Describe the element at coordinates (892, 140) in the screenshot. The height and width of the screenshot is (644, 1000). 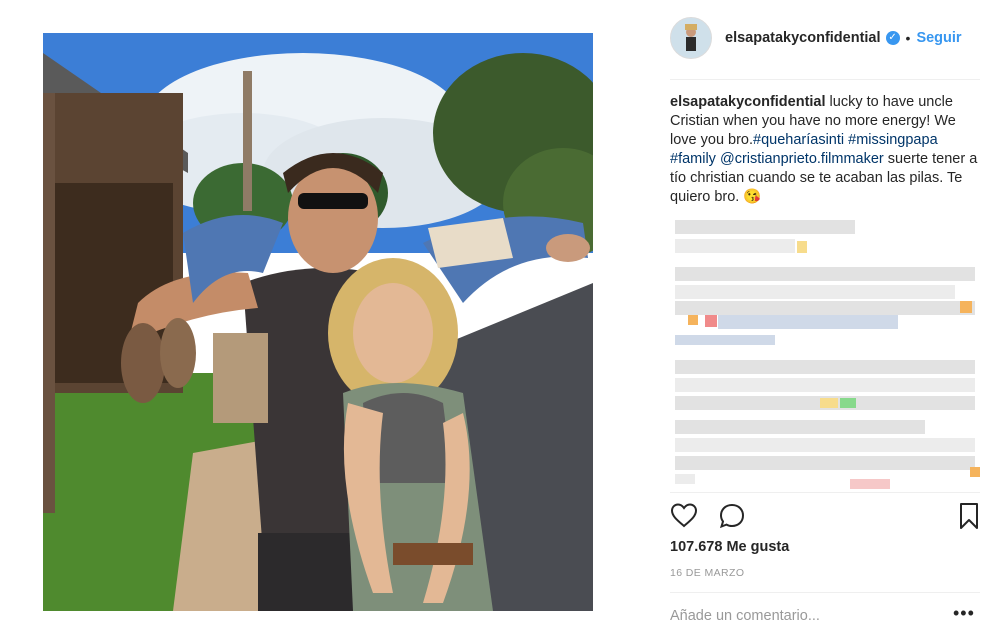
I see `hashtag-link: #missingpapa` at that location.